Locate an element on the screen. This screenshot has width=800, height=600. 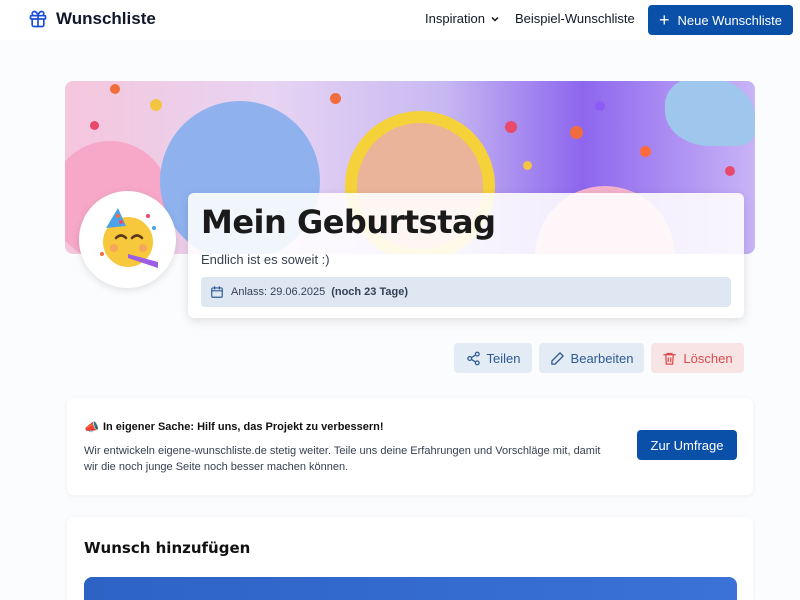
edit-button: Bearbeiten is located at coordinates (591, 358).